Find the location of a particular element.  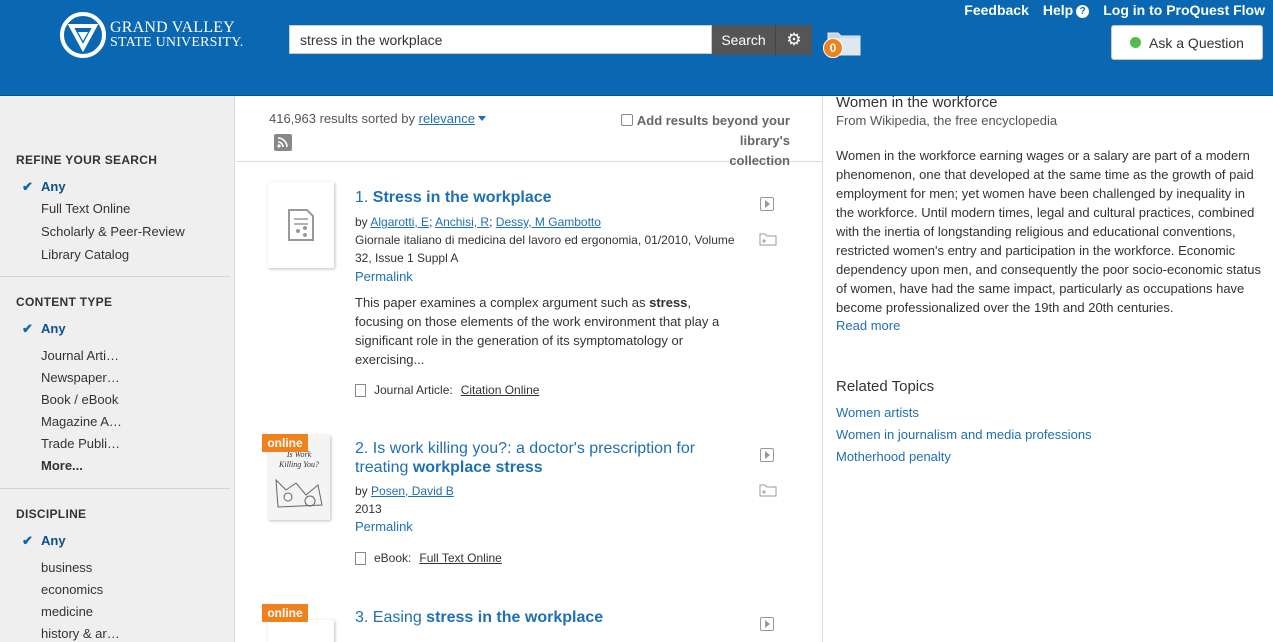

result-authors: by Posen, David B is located at coordinates (404, 491).